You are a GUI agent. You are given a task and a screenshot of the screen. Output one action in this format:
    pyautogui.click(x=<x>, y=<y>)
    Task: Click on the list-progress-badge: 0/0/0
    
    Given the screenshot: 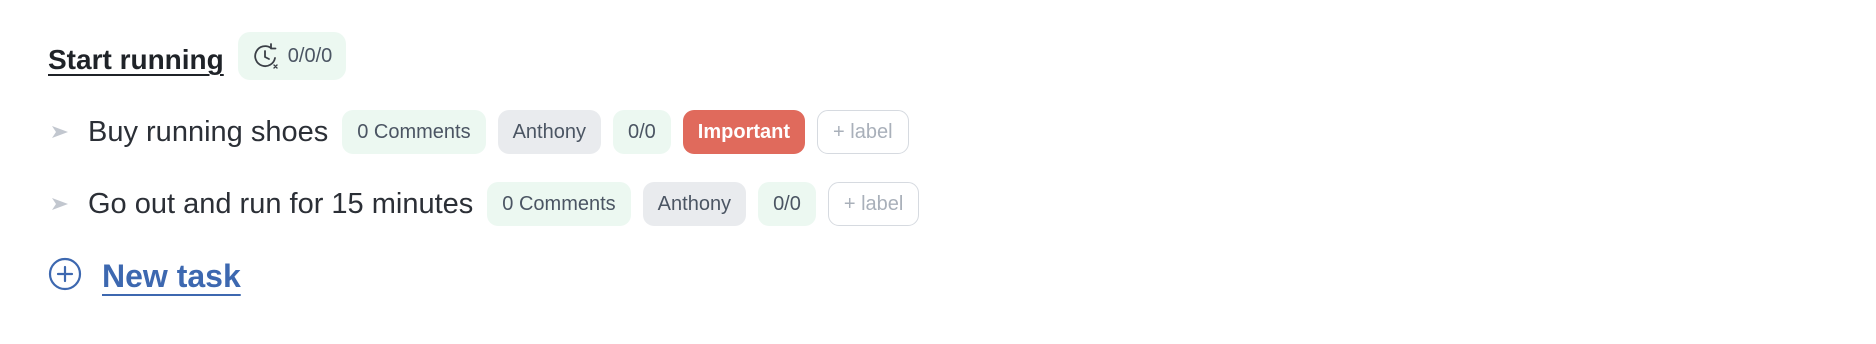 What is the action you would take?
    pyautogui.click(x=292, y=56)
    